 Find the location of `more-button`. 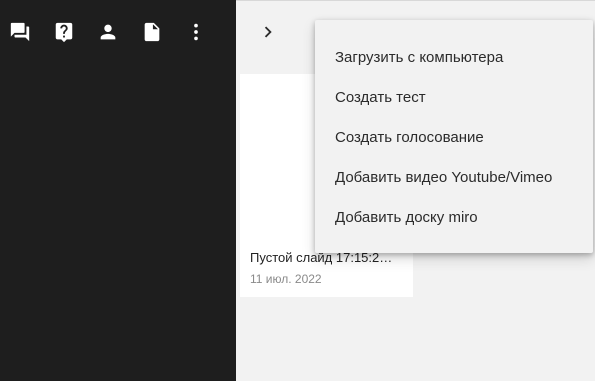

more-button is located at coordinates (196, 32).